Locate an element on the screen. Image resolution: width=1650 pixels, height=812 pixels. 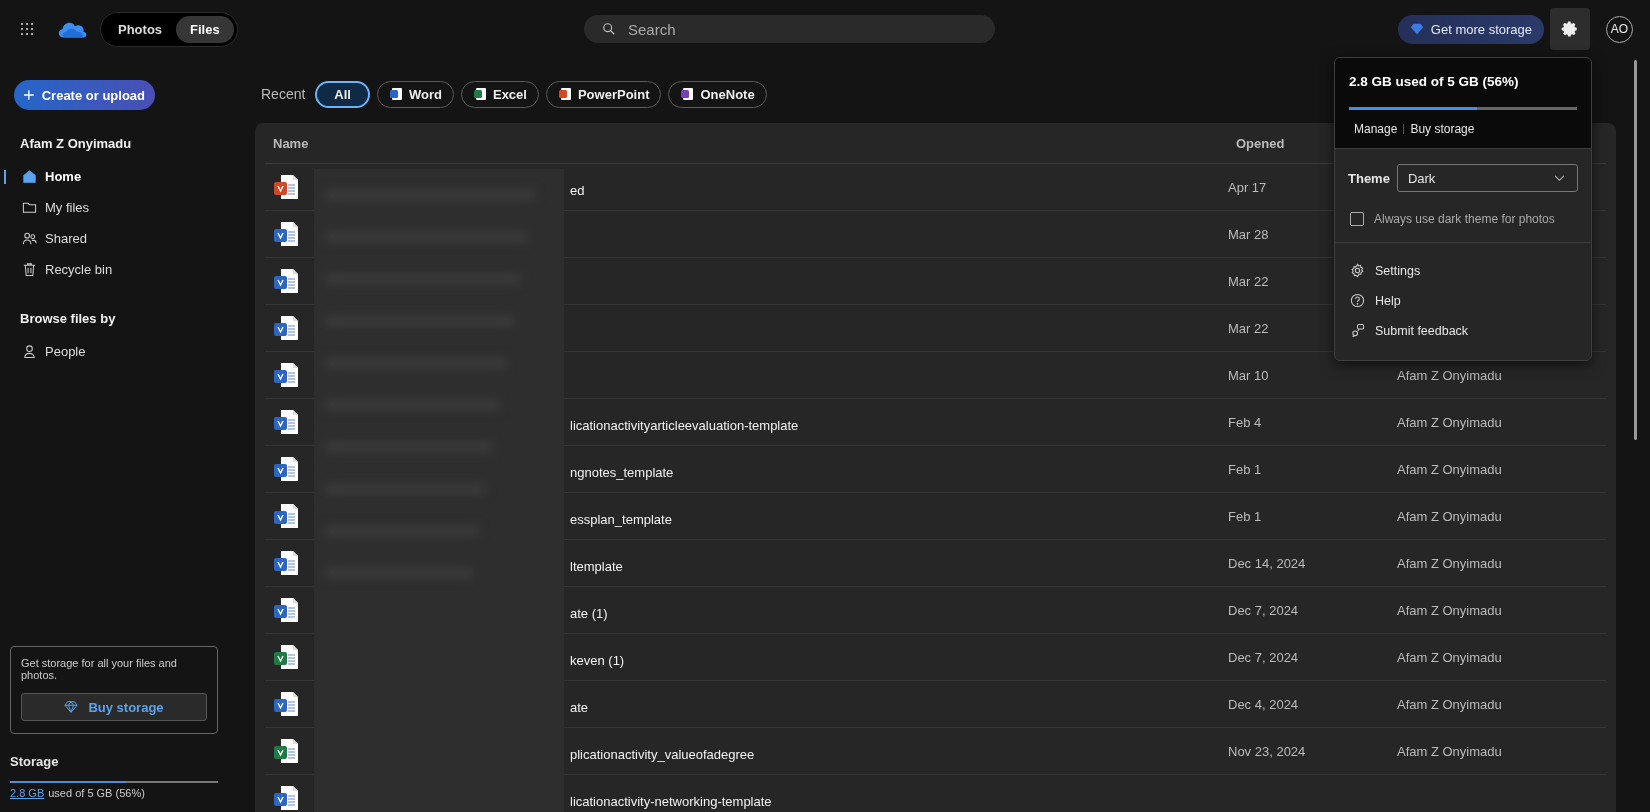
storage-usage-text: 2.8 GB used of 5 GB (56%) is located at coordinates (1434, 81).